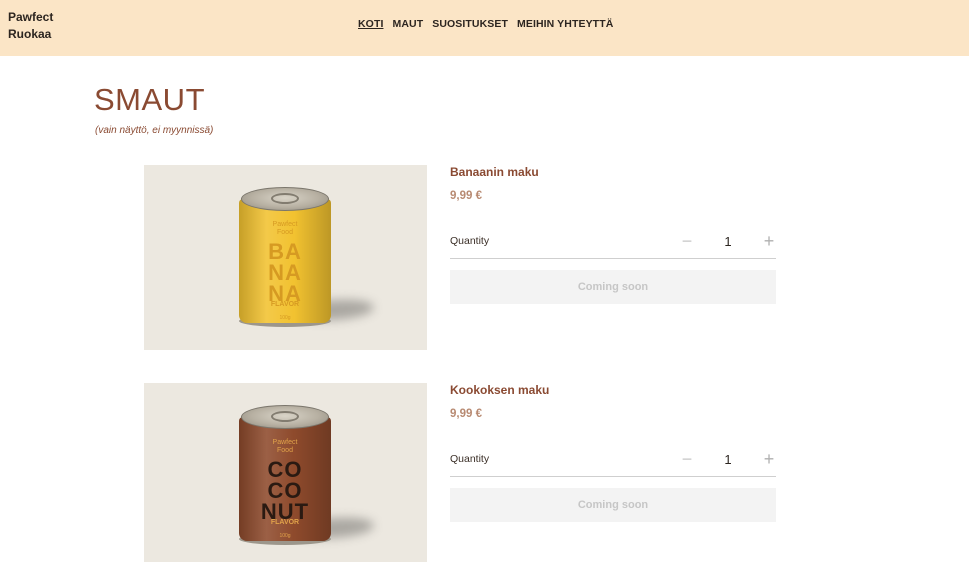  I want to click on can-coconut: Pawfect Food CO CO NUT FLAVOR 100g, so click(285, 474).